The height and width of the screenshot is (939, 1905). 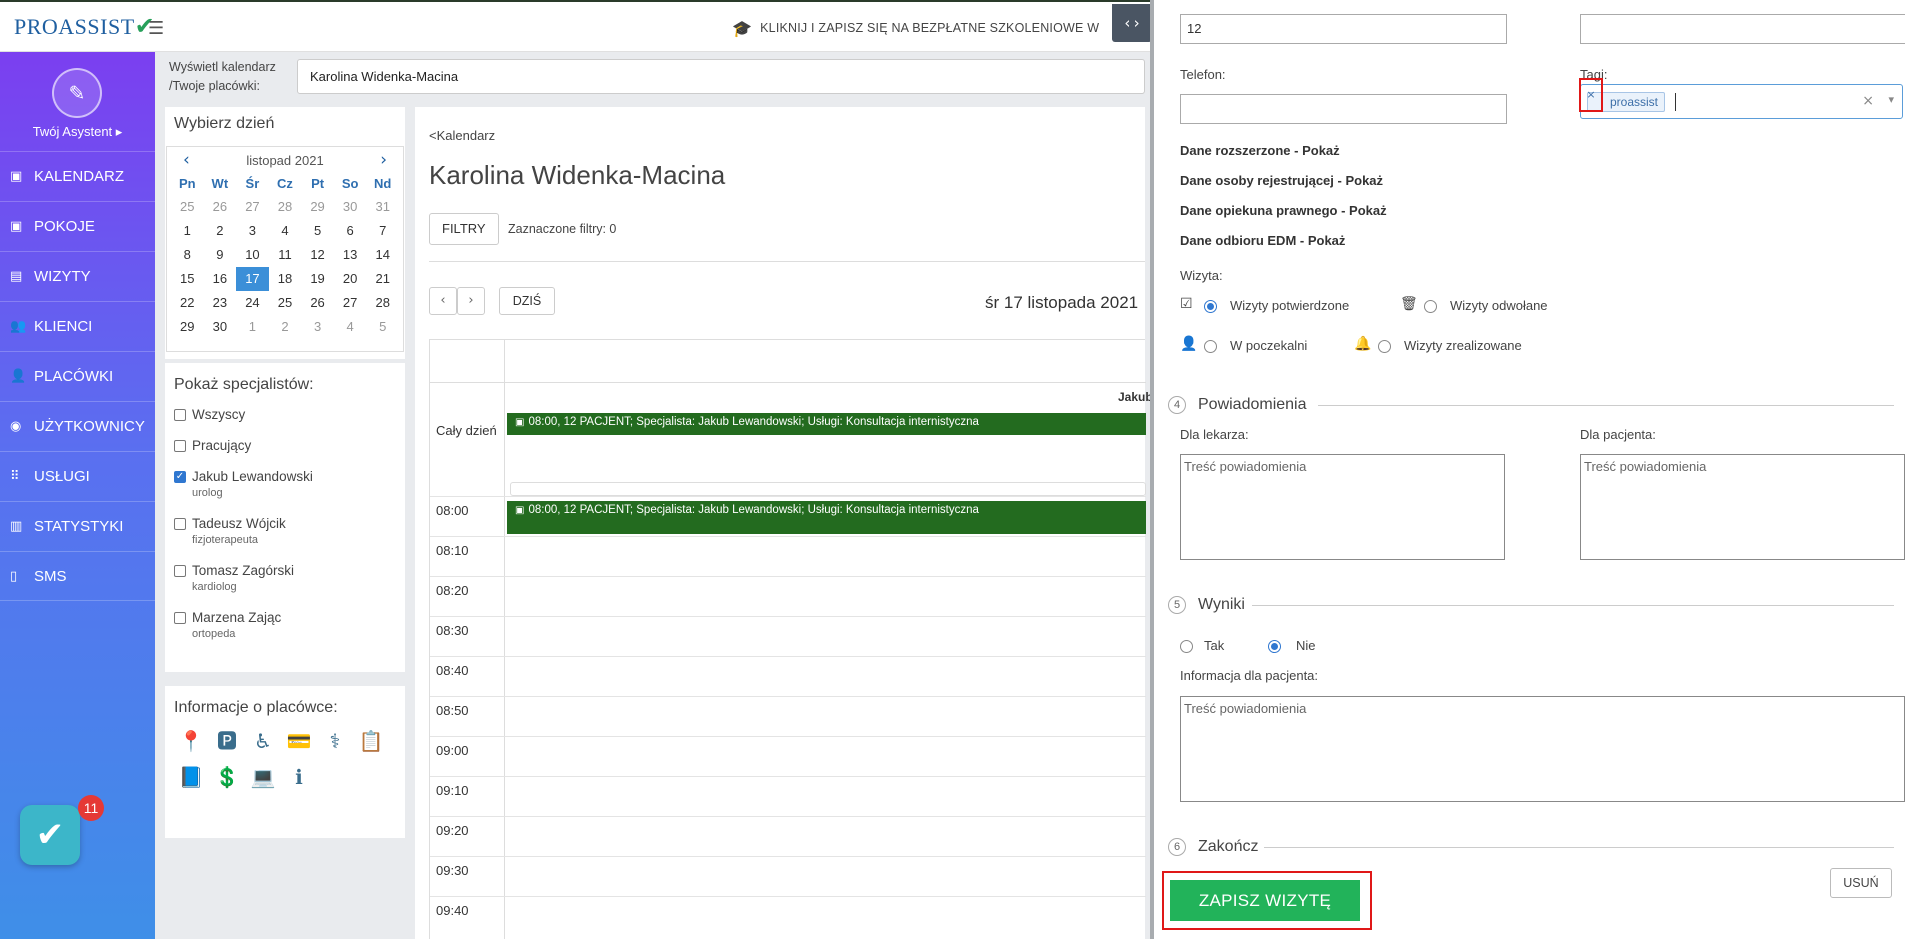 What do you see at coordinates (285, 539) in the screenshot?
I see `specialist-item: Tadeusz Wójcik fizjoterapeuta` at bounding box center [285, 539].